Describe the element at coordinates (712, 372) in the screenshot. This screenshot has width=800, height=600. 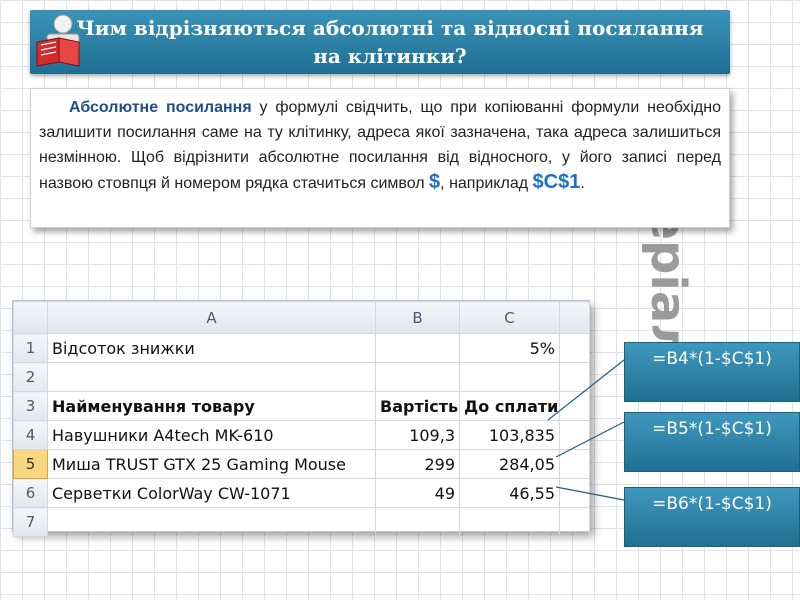
I see `formula-box-b4: =B4*(1-$C$1)` at that location.